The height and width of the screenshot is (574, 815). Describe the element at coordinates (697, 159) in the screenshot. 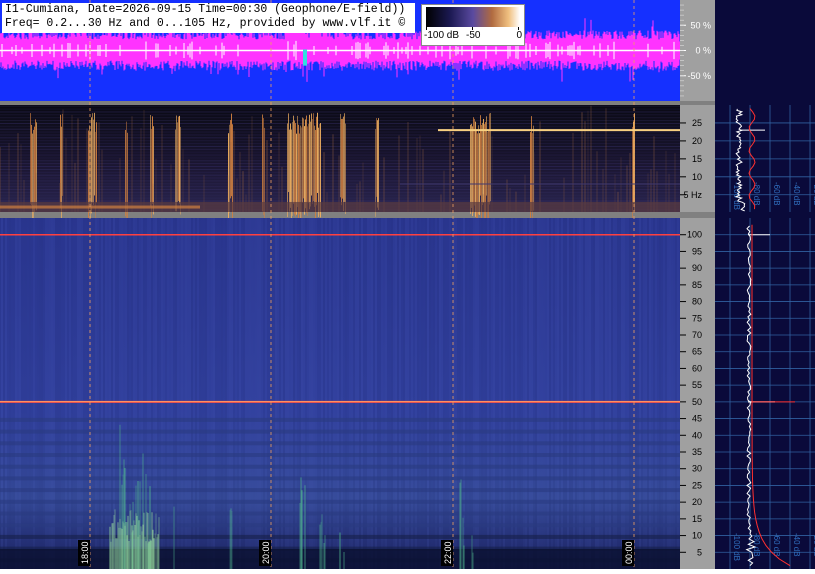

I see `low-ytick-label: 15` at that location.